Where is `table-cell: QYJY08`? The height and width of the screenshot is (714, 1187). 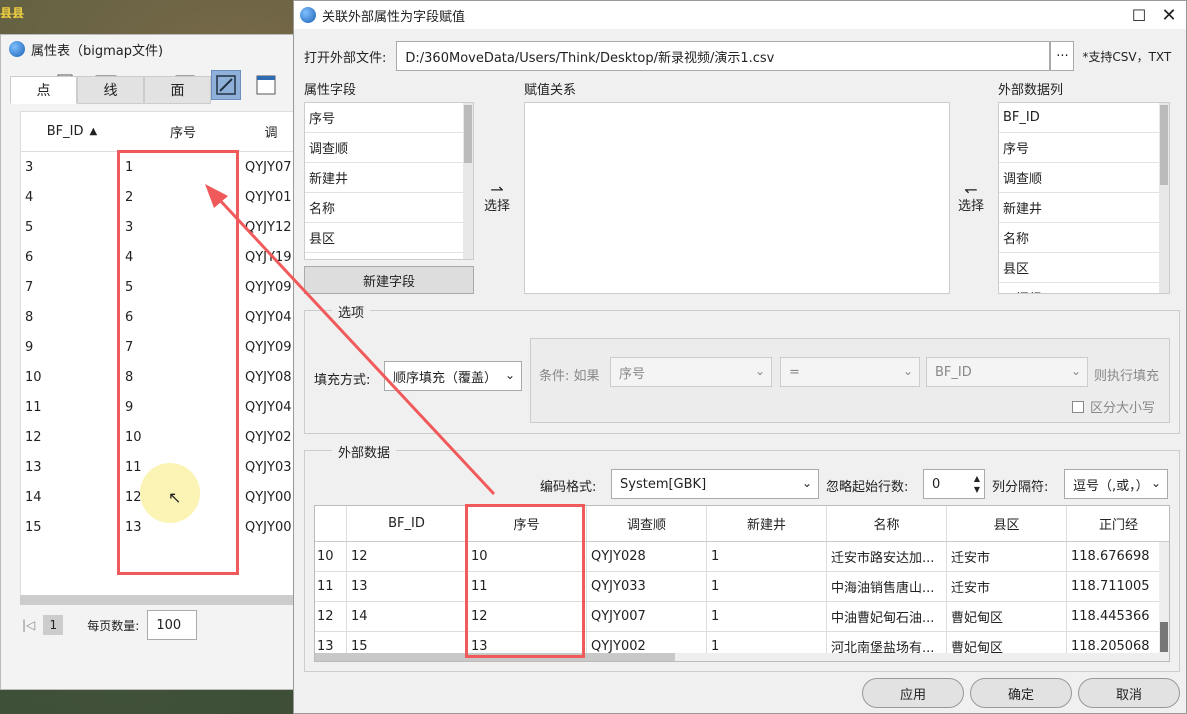 table-cell: QYJY08 is located at coordinates (268, 377).